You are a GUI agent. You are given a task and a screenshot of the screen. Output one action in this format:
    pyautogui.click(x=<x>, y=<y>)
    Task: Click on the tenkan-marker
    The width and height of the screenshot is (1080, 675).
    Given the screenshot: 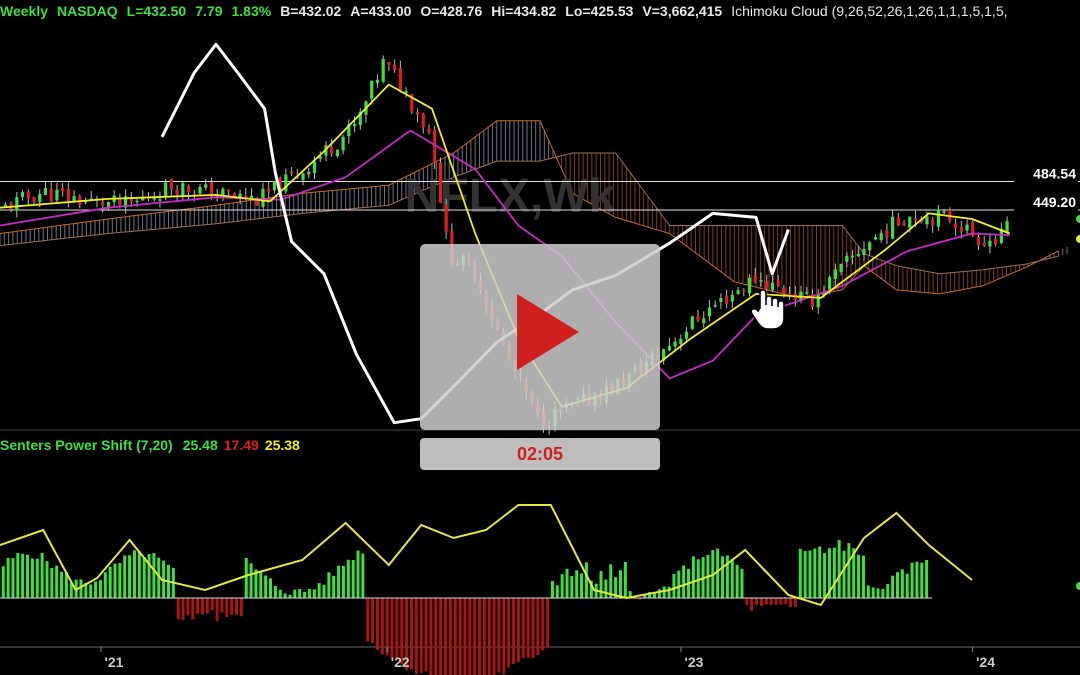 What is the action you would take?
    pyautogui.click(x=1078, y=239)
    